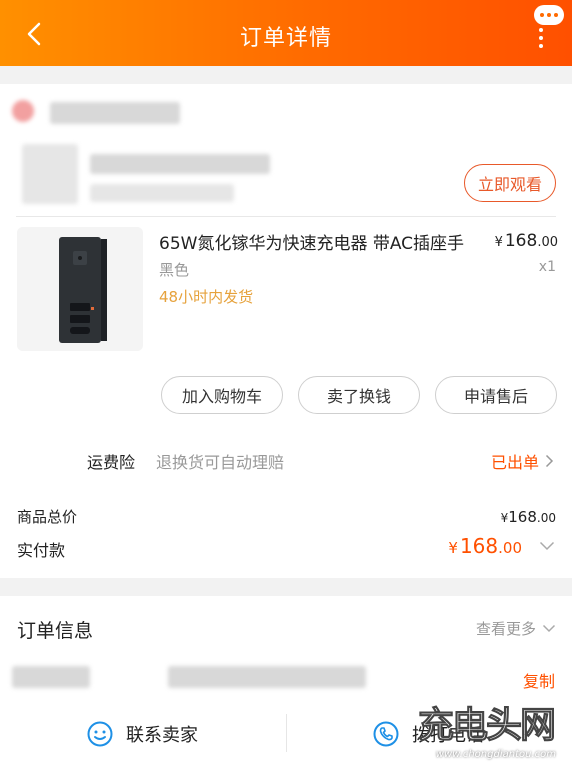 The height and width of the screenshot is (768, 572). I want to click on message-bubble-icon, so click(549, 15).